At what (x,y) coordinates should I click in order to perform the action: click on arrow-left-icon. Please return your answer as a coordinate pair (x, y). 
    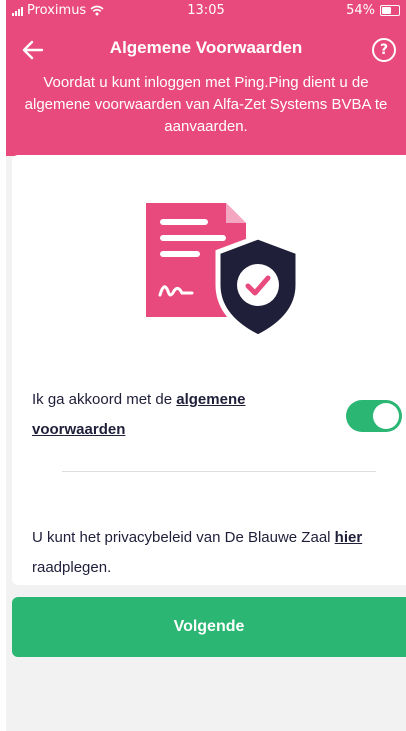
    Looking at the image, I should click on (33, 50).